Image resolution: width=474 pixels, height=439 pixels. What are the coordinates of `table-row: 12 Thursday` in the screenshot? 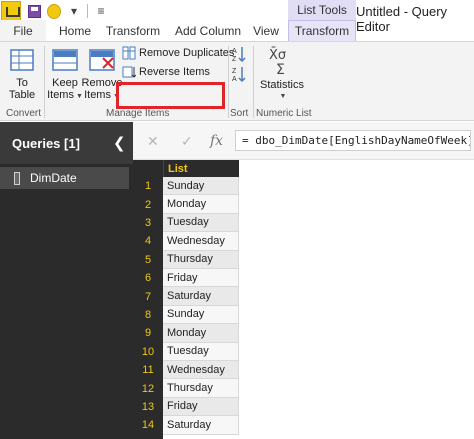 It's located at (186, 388).